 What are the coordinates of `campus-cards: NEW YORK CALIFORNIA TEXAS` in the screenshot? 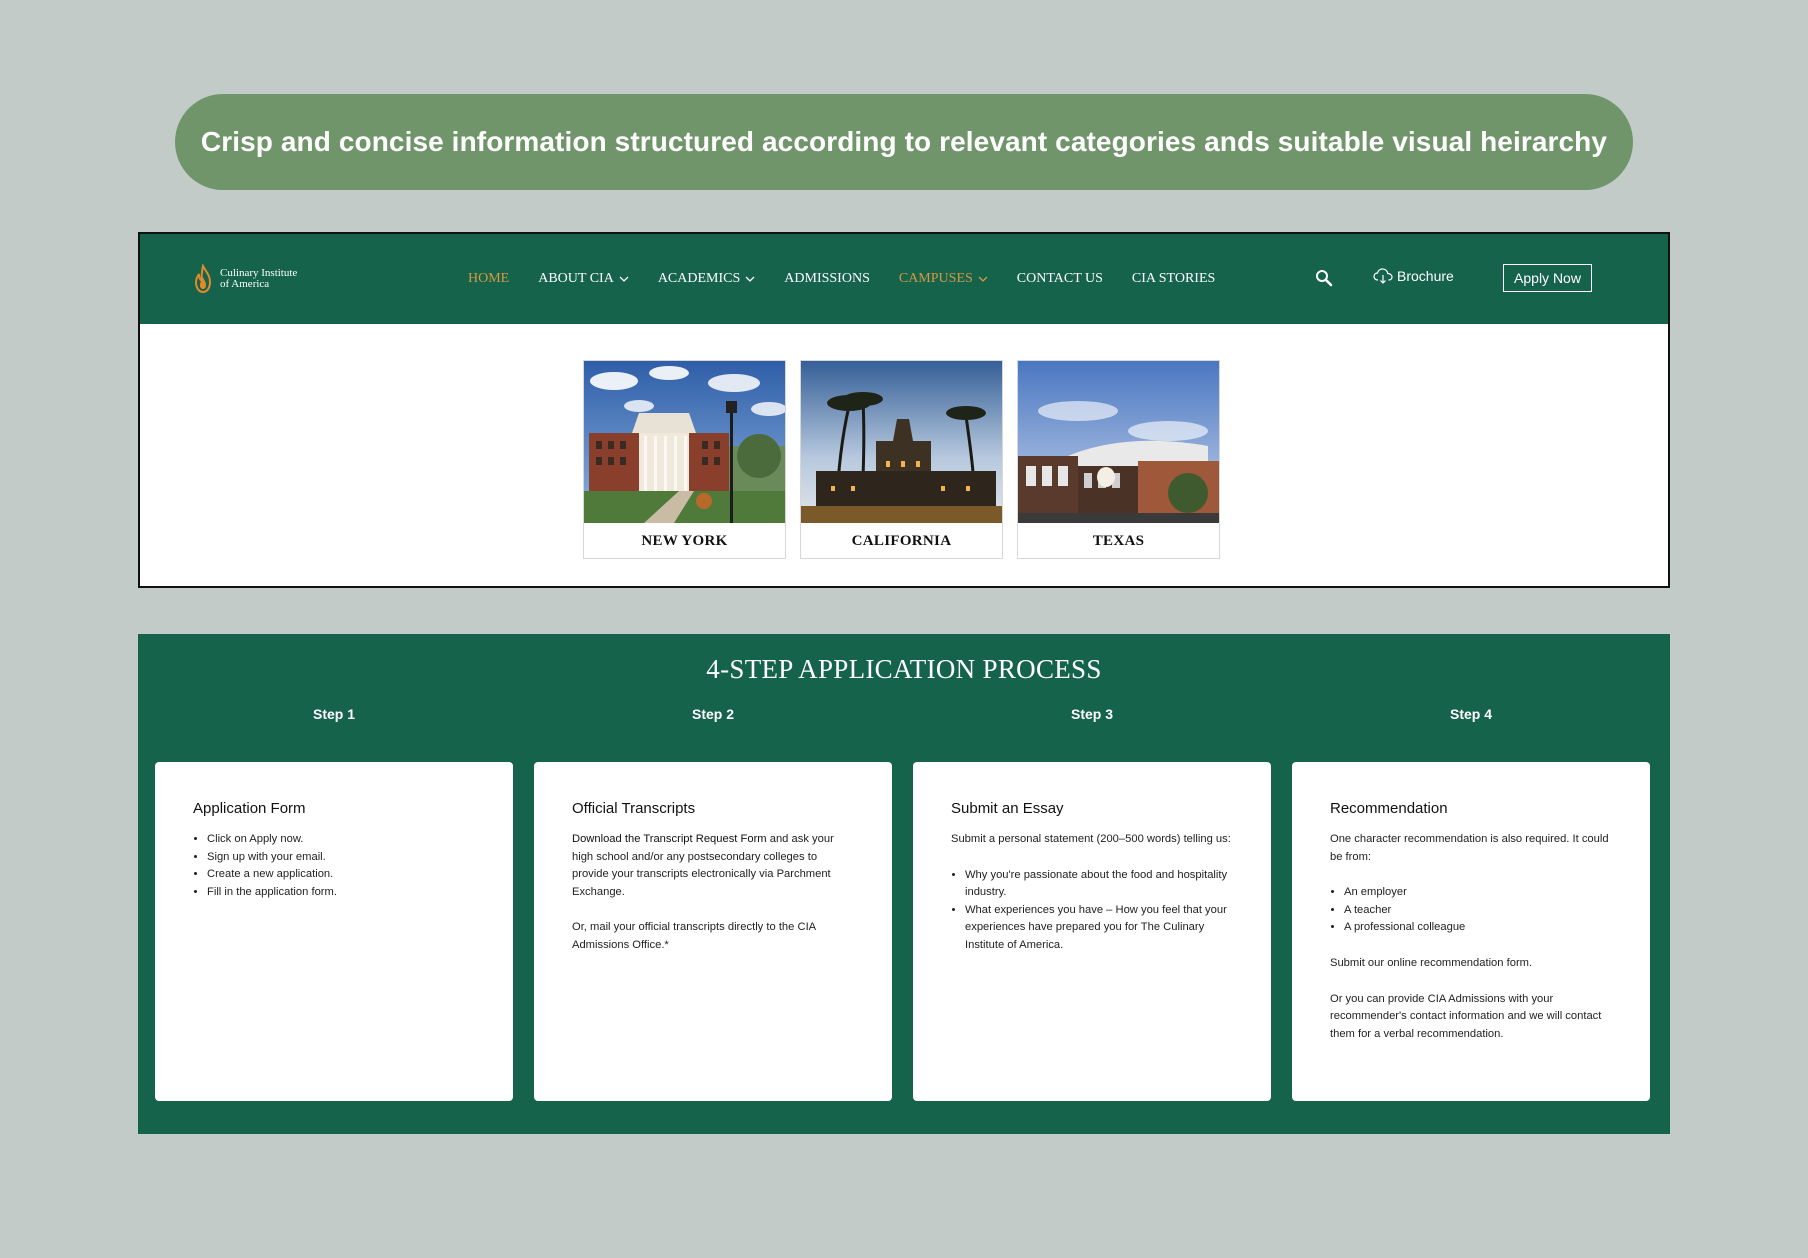 It's located at (901, 459).